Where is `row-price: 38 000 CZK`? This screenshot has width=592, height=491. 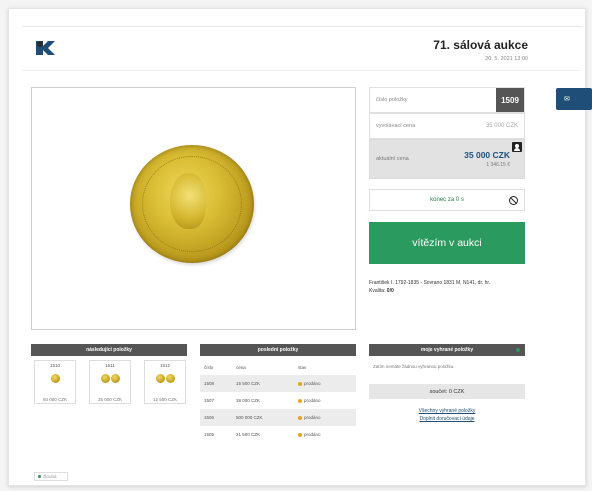
row-price: 38 000 CZK is located at coordinates (248, 400).